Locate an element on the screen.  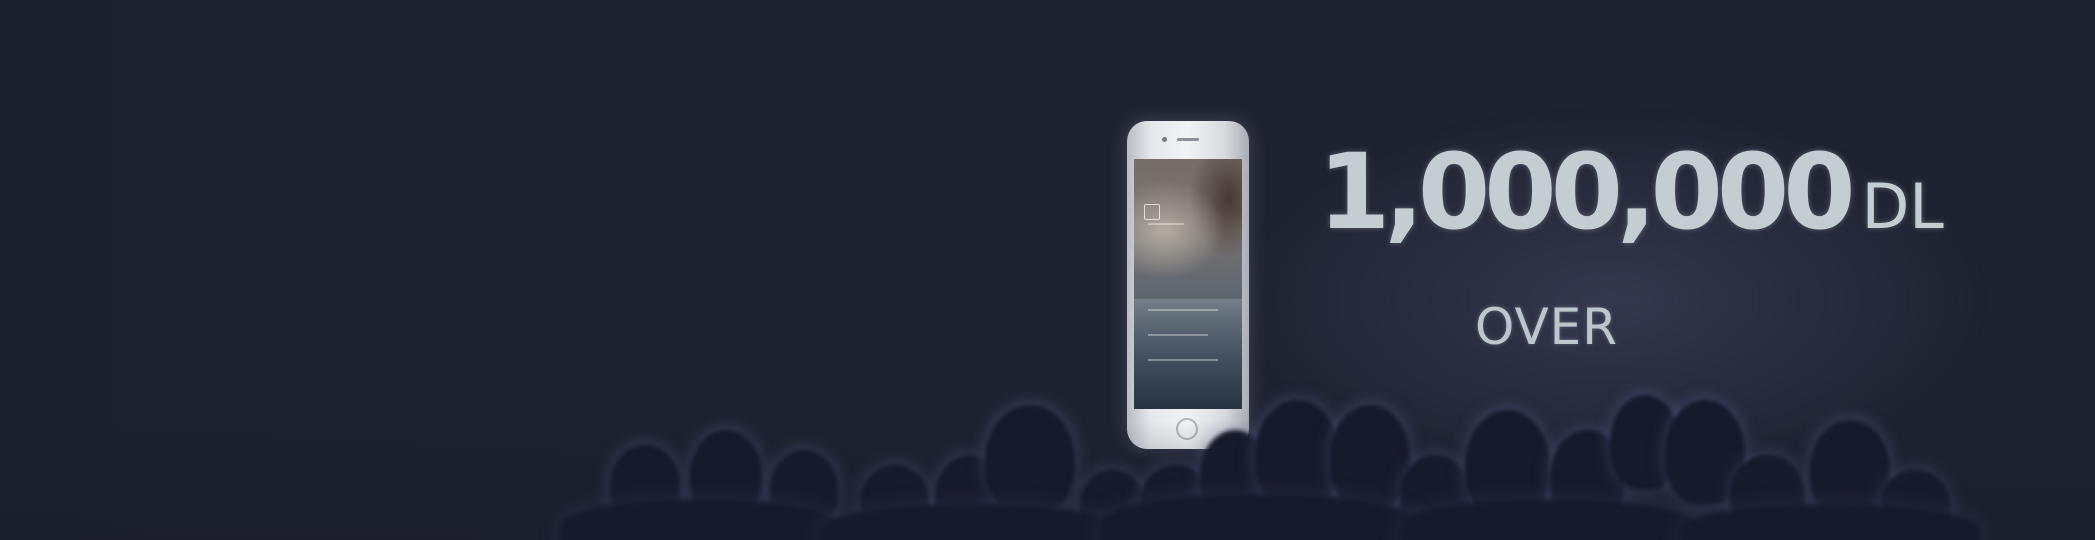
download-number: 1,000,000 is located at coordinates (1587, 192).